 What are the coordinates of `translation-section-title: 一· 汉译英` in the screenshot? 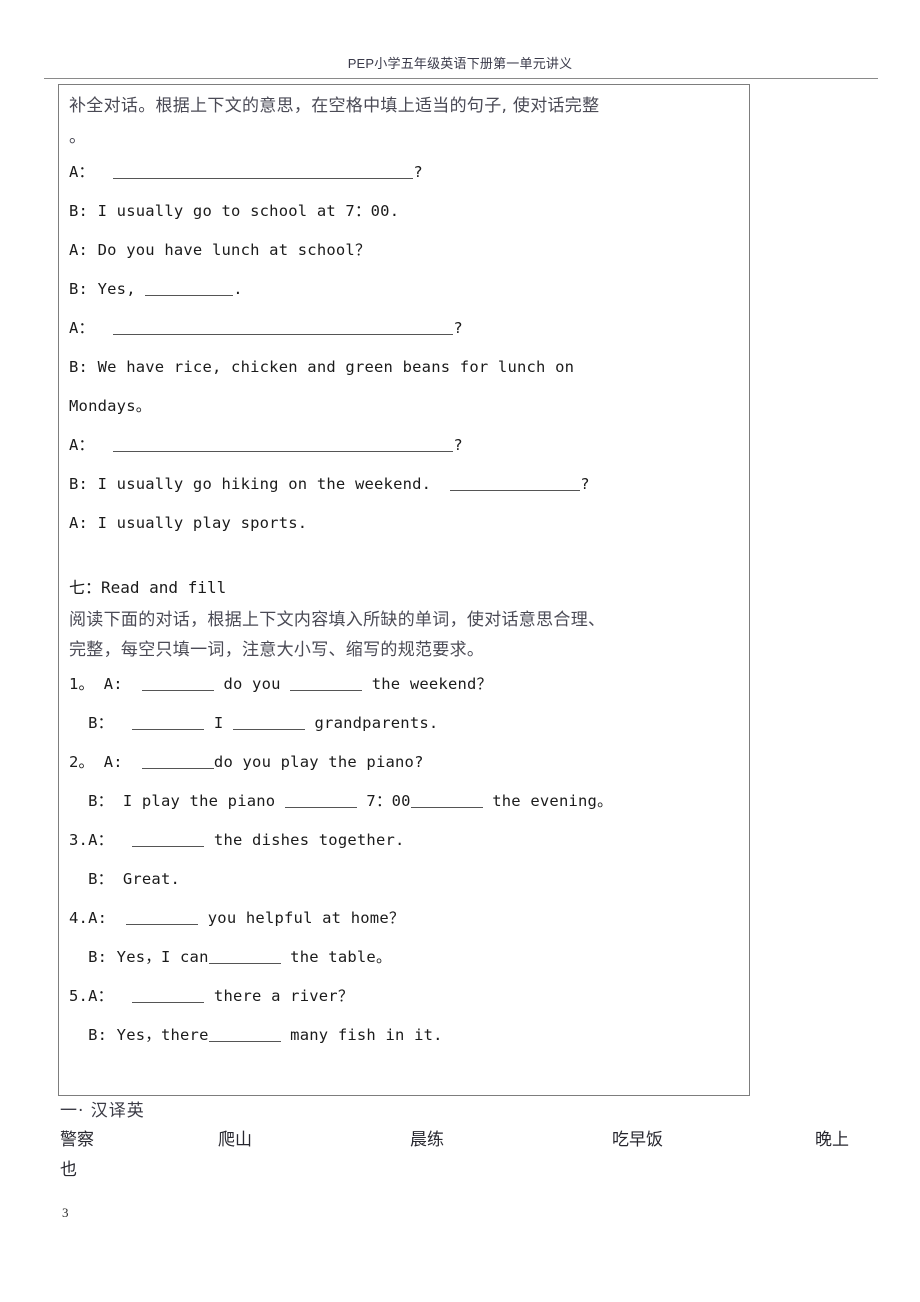 It's located at (102, 1111).